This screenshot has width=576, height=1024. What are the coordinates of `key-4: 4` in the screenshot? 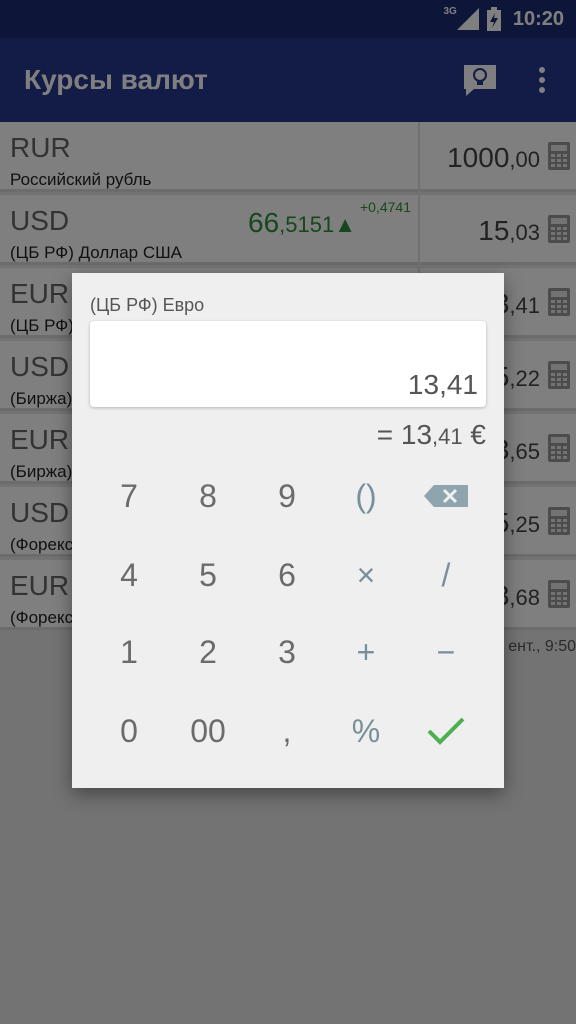 It's located at (129, 575).